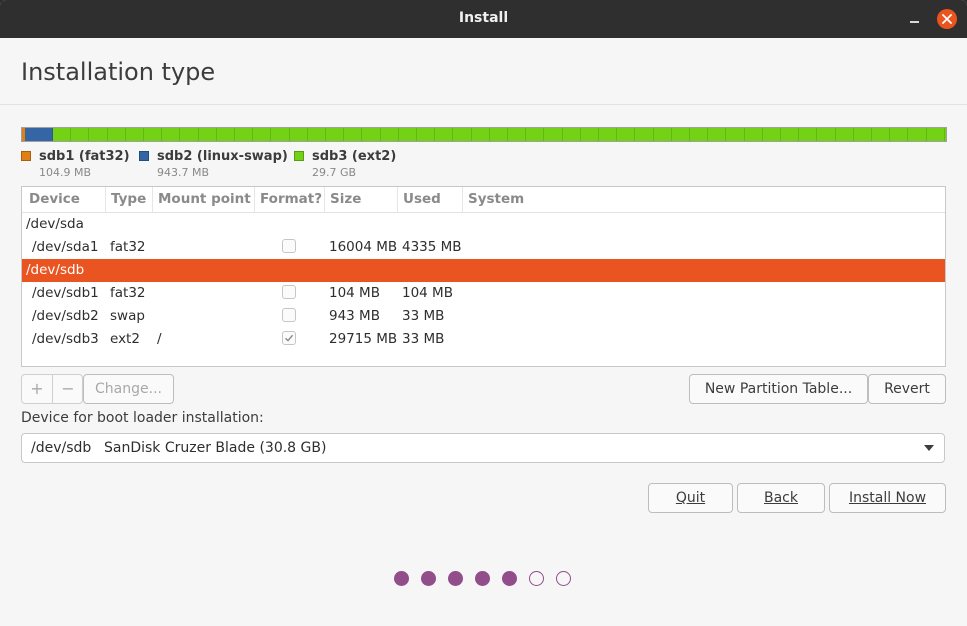 Image resolution: width=967 pixels, height=626 pixels. What do you see at coordinates (204, 199) in the screenshot?
I see `column-mount-point: Mount point` at bounding box center [204, 199].